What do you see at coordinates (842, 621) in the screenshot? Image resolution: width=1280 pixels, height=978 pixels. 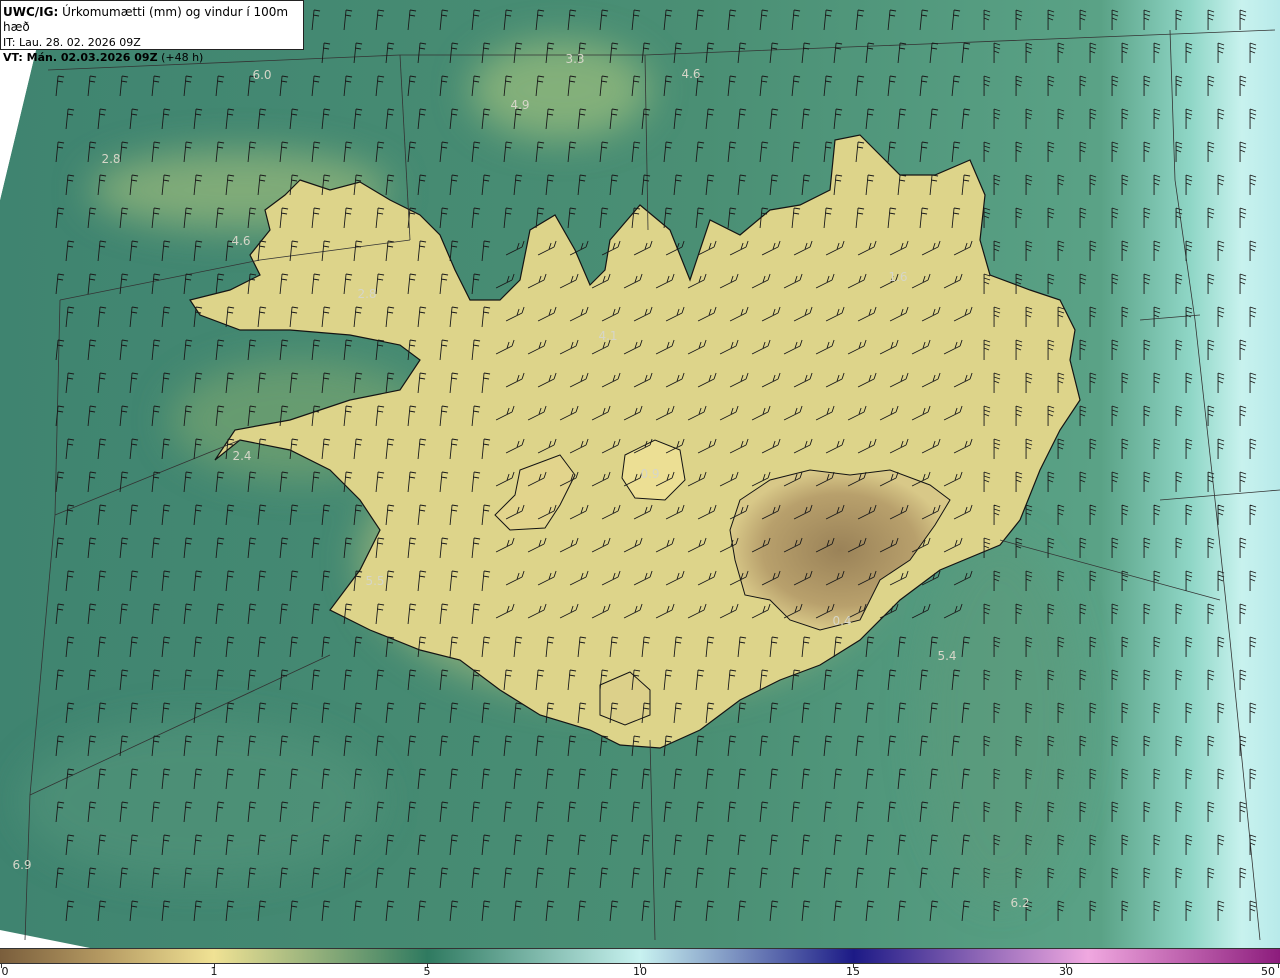 I see `value-label: 0.4` at bounding box center [842, 621].